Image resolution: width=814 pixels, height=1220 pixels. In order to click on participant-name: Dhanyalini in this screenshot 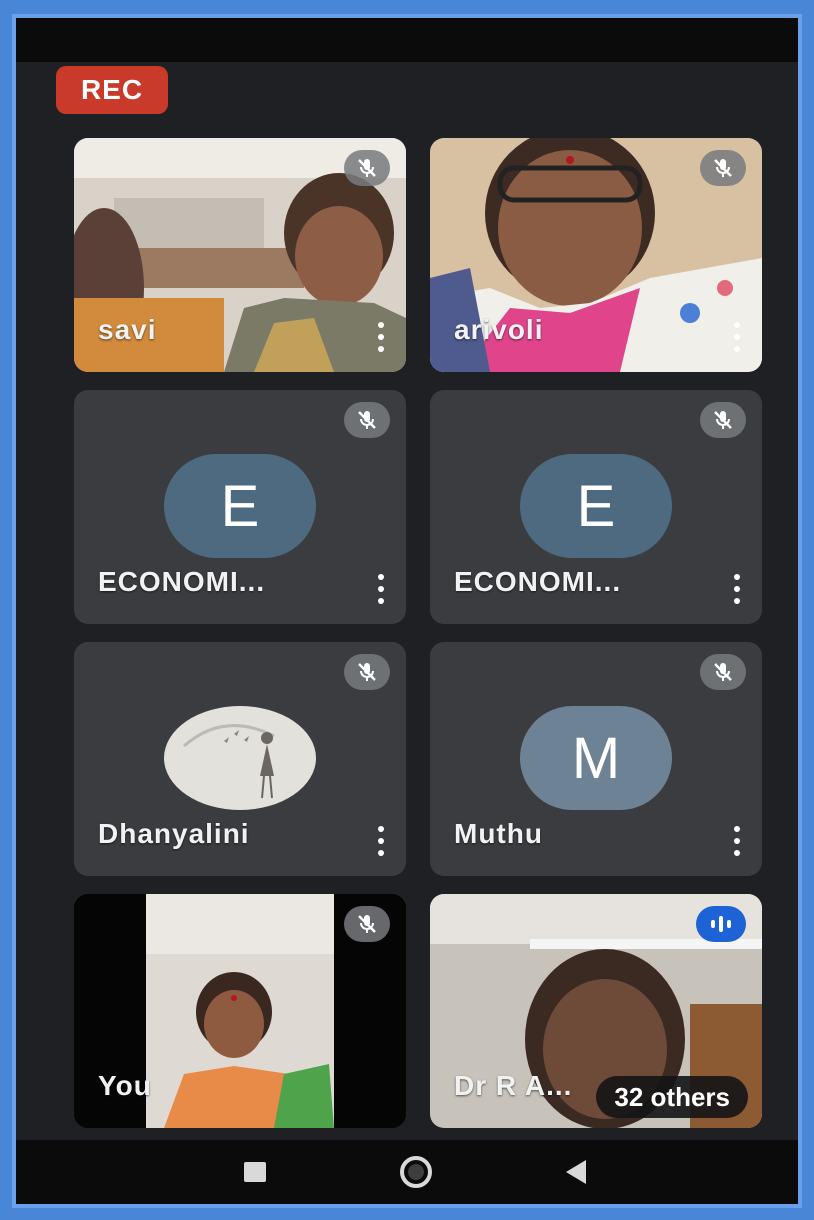, I will do `click(174, 833)`.